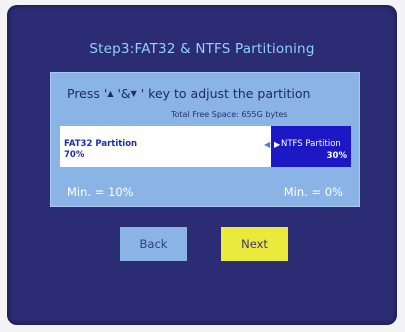 The image size is (405, 332). I want to click on ntfs-segment: ▶ NTFS Partition 30%, so click(311, 146).